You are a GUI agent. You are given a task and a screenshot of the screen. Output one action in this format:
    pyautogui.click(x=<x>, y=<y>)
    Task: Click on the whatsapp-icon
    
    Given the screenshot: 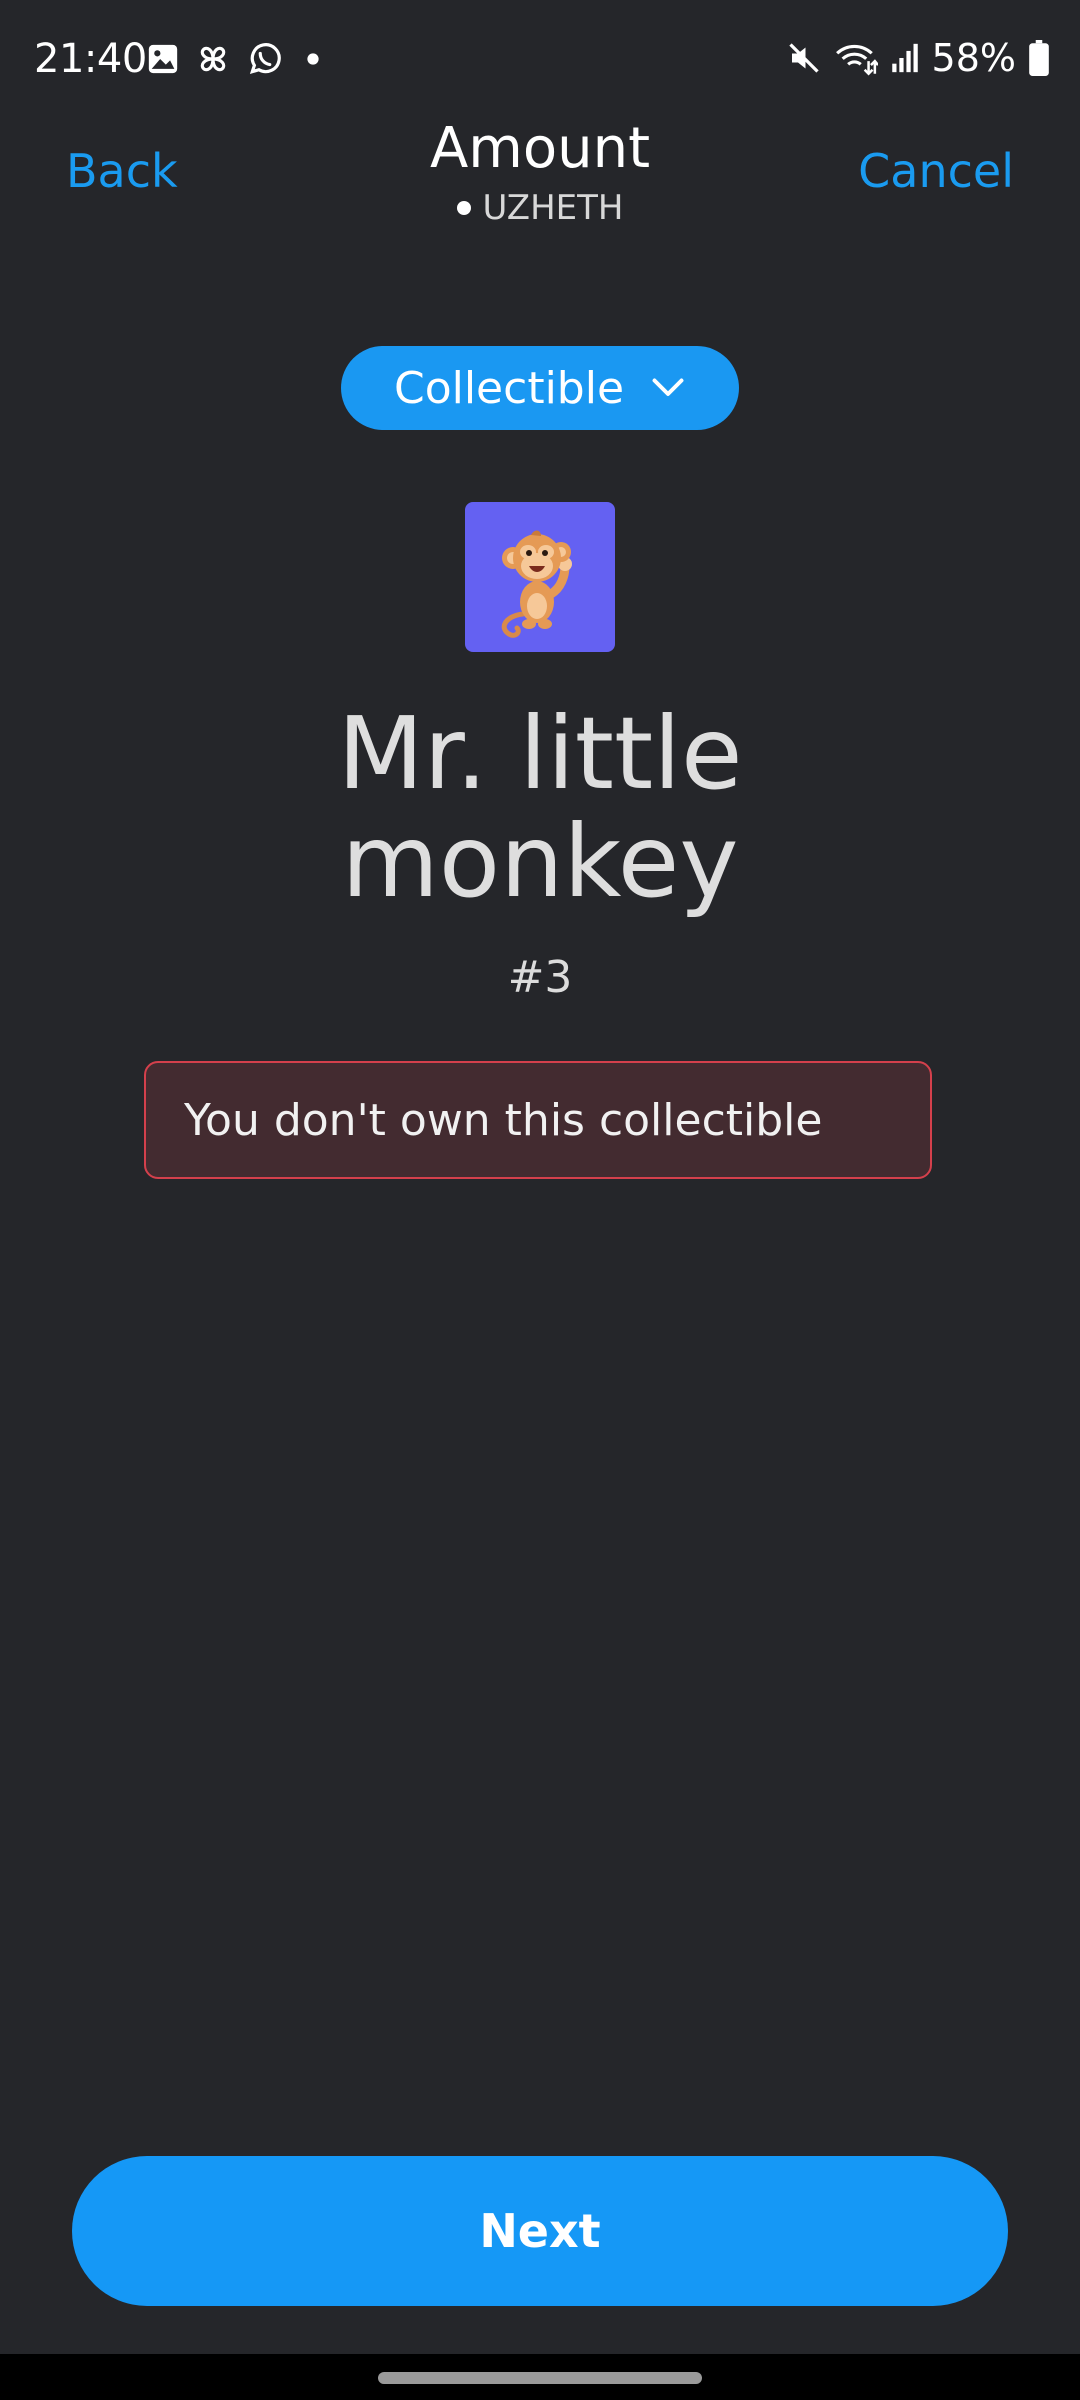 What is the action you would take?
    pyautogui.click(x=265, y=59)
    